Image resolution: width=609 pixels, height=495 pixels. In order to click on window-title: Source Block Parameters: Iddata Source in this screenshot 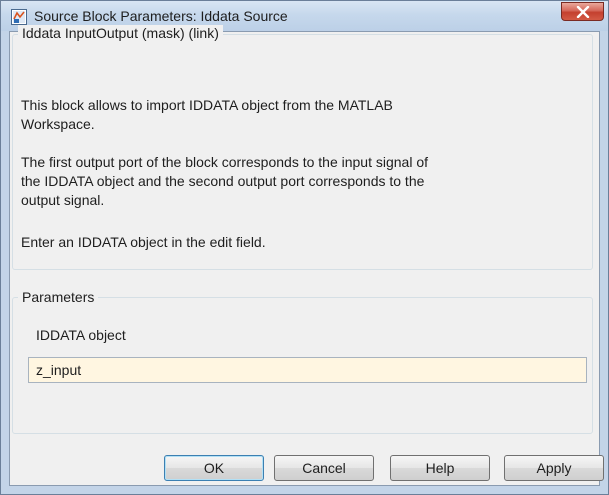, I will do `click(161, 16)`.